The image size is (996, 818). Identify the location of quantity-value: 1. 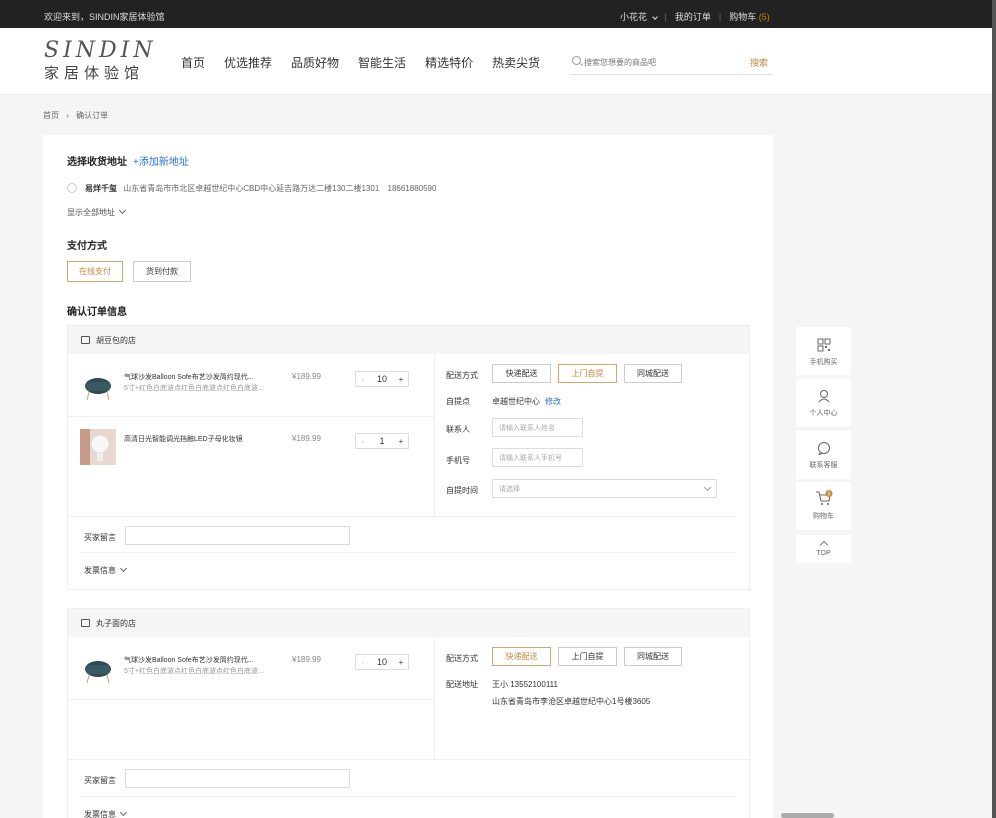
(382, 441).